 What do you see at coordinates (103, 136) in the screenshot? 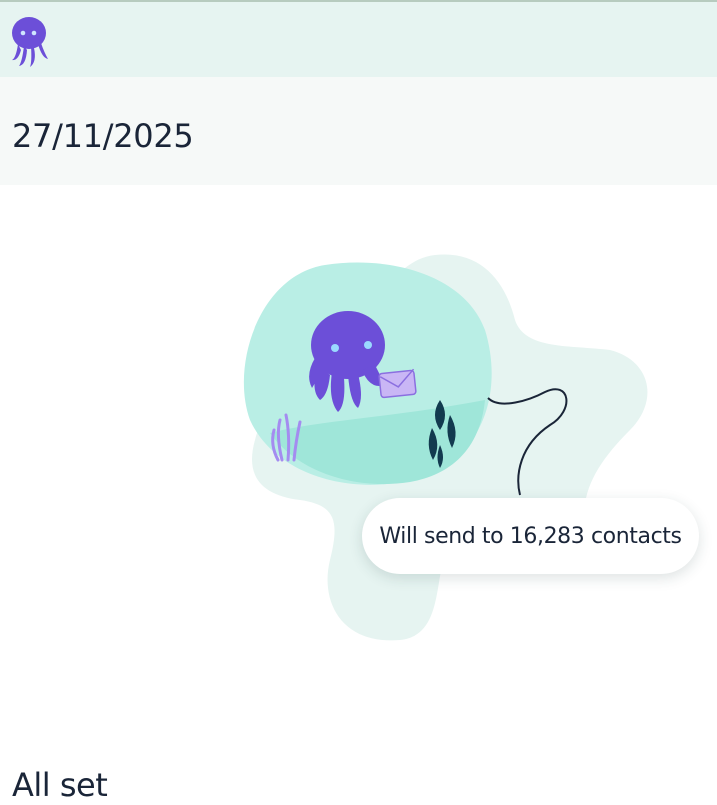
I see `scheduled-date: 27/11/2025` at bounding box center [103, 136].